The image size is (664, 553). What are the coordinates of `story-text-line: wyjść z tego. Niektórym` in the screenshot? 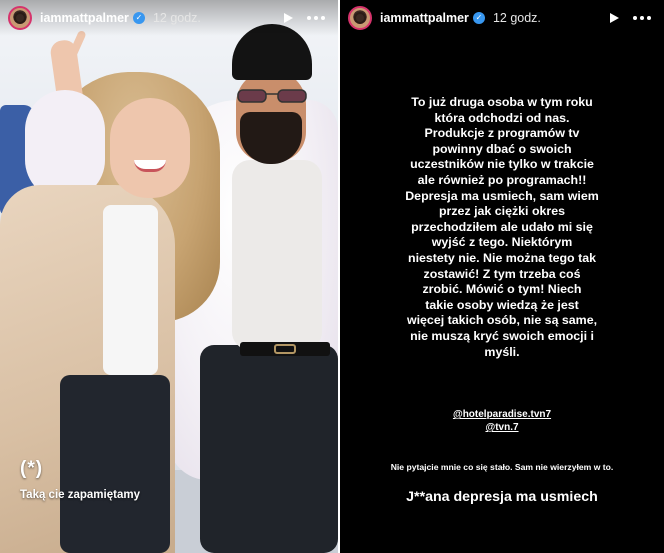 It's located at (502, 242).